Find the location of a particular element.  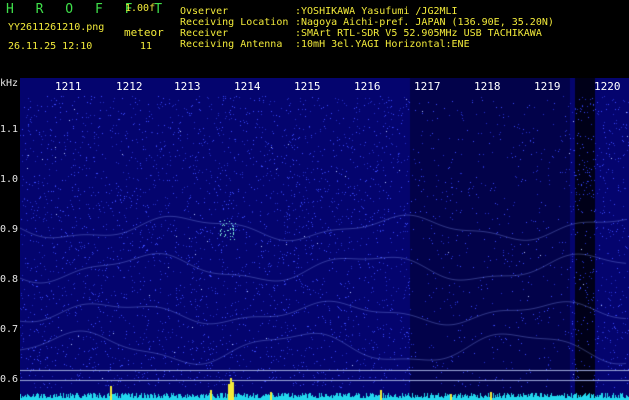

info-label-location: Receiving Location is located at coordinates (234, 22).